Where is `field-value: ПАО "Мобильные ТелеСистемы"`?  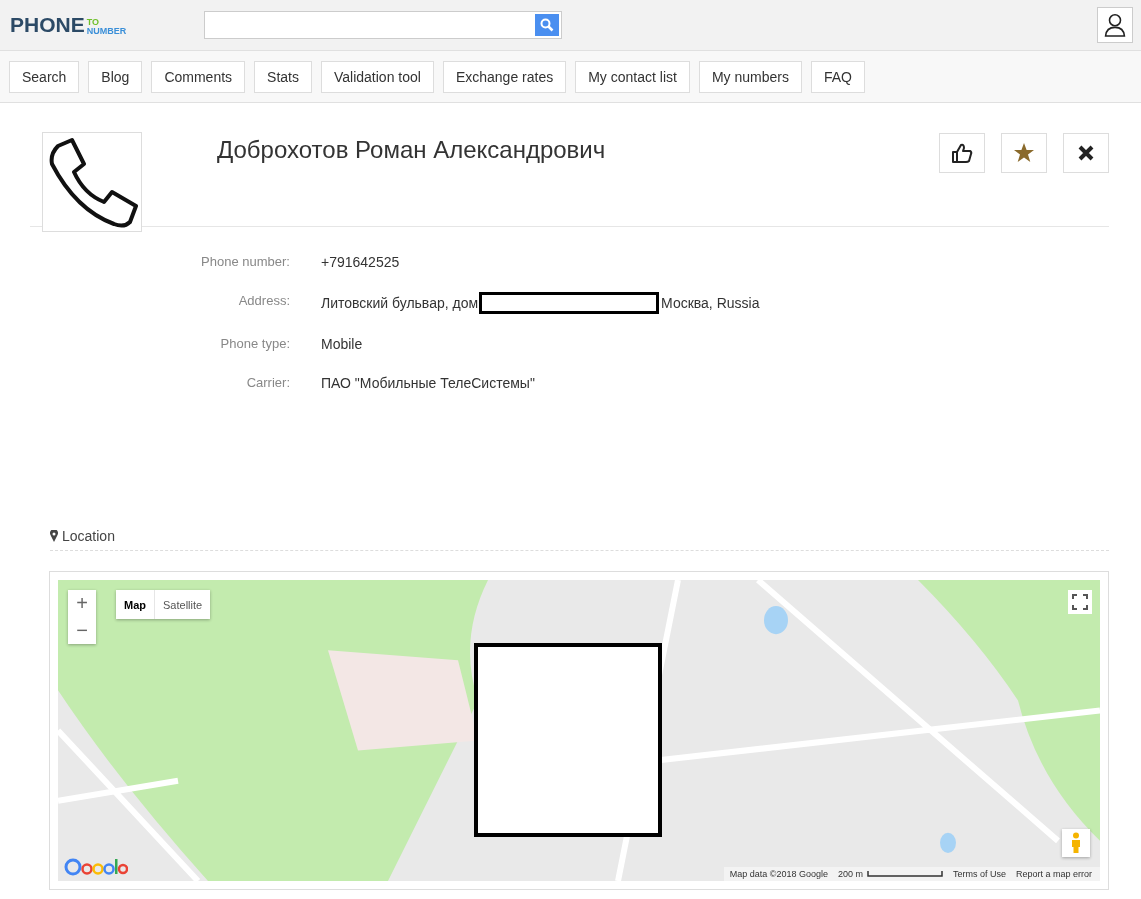 field-value: ПАО "Мобильные ТелеСистемы" is located at coordinates (428, 383).